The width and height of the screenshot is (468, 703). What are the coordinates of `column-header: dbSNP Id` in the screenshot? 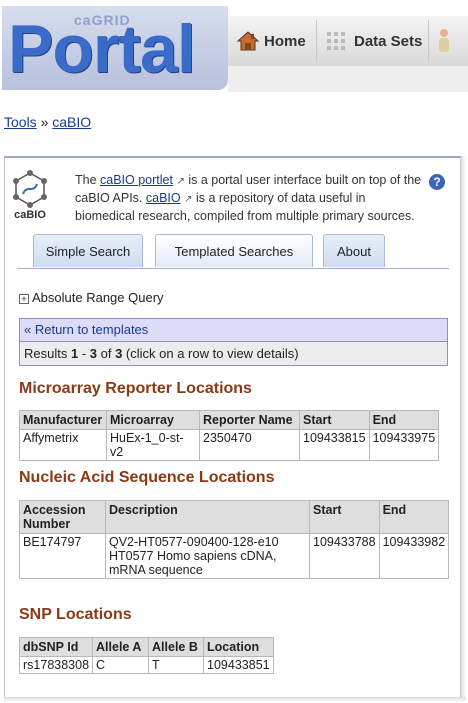 It's located at (56, 647).